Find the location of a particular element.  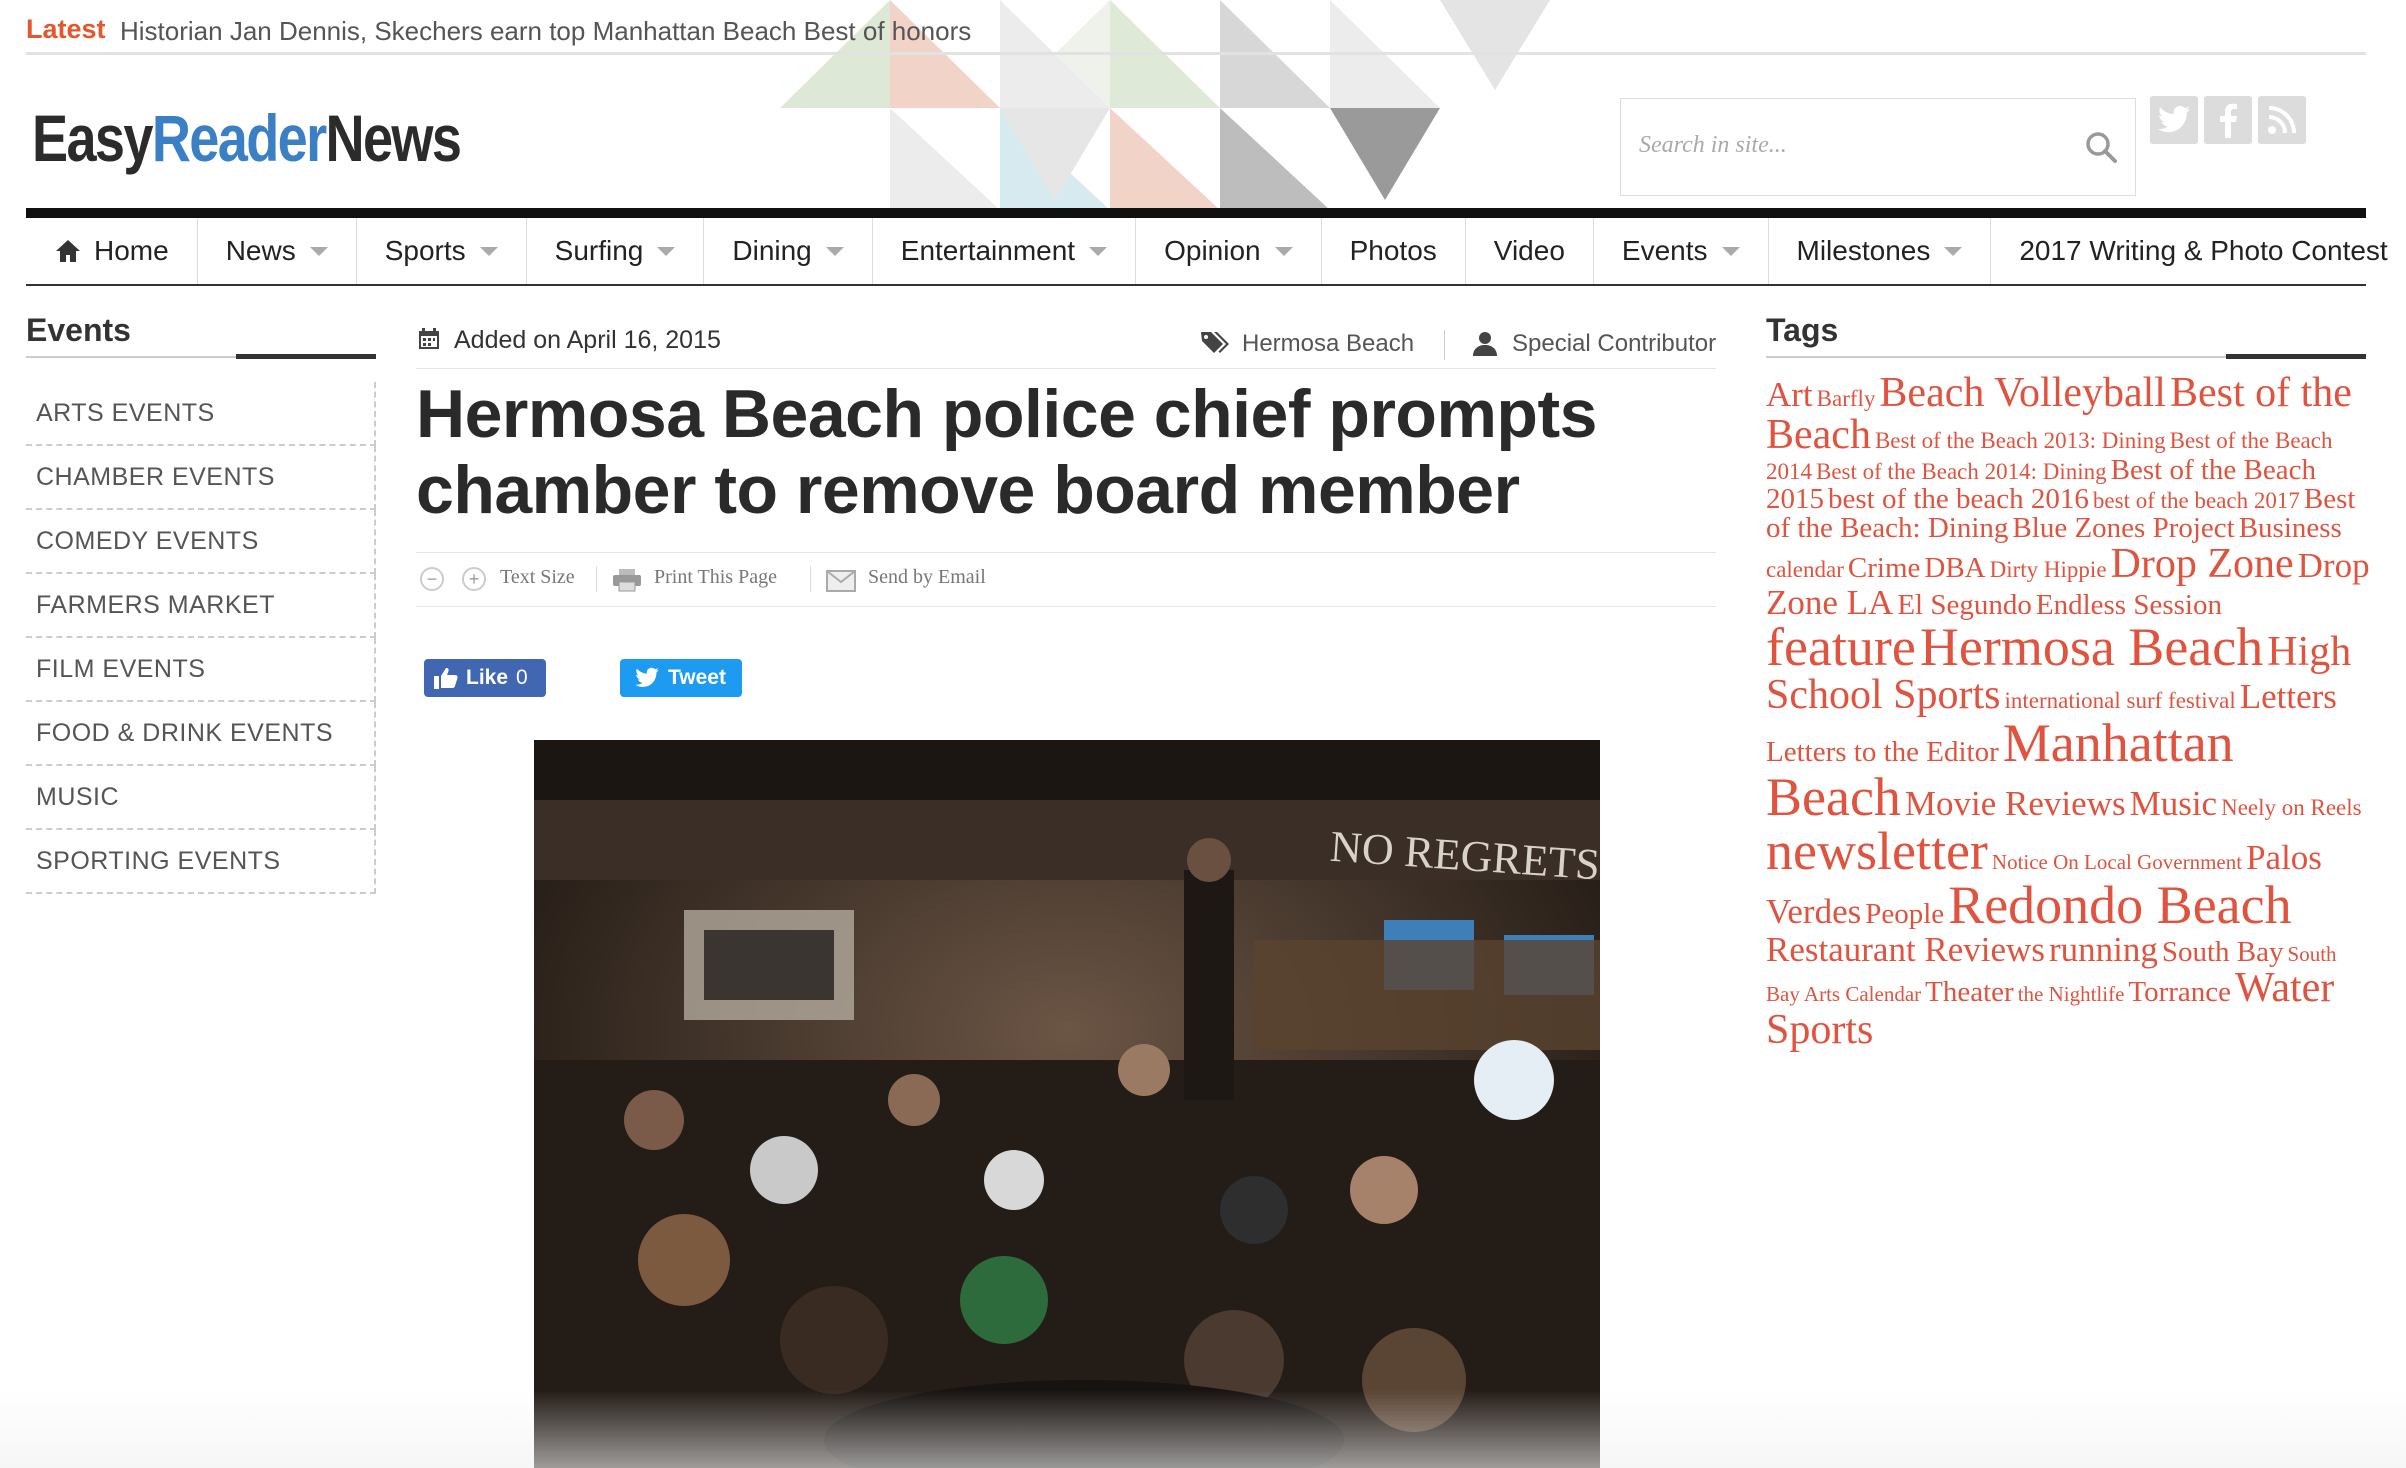

tag-link: Drop Zone is located at coordinates (2202, 564).